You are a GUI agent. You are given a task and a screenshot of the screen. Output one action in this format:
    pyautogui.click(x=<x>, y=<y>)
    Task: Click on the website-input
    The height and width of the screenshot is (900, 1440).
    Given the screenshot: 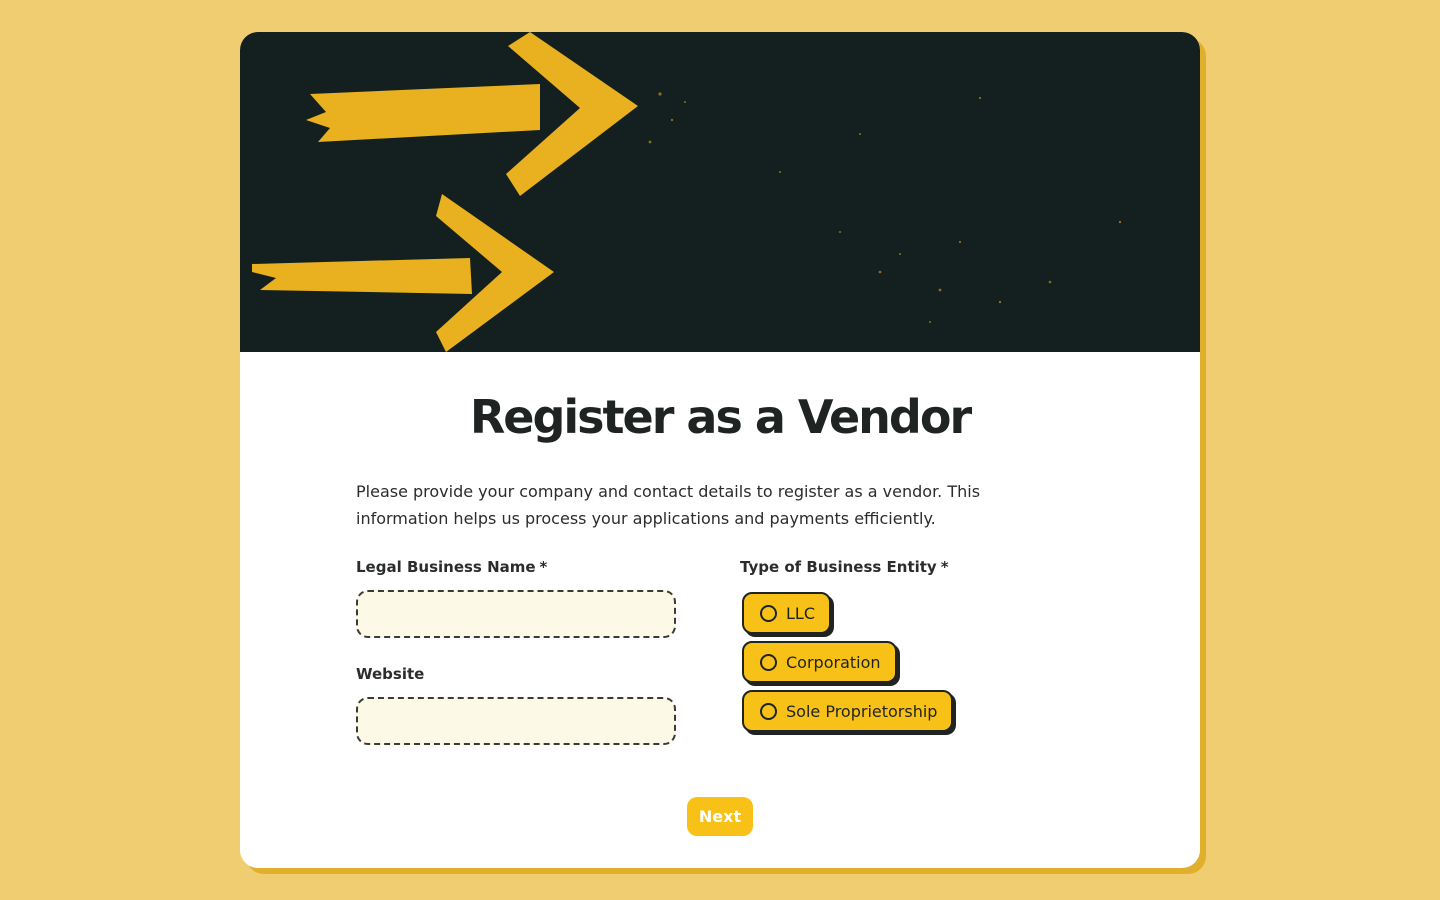 What is the action you would take?
    pyautogui.click(x=516, y=721)
    